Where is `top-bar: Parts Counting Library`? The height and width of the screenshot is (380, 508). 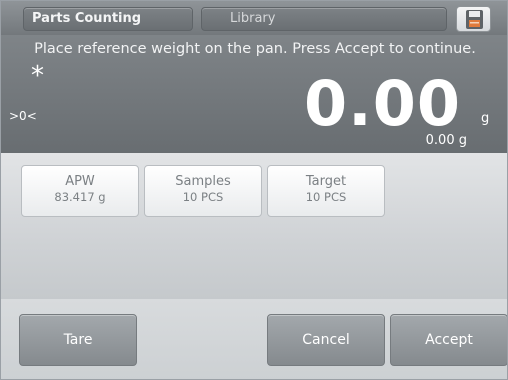 top-bar: Parts Counting Library is located at coordinates (254, 18).